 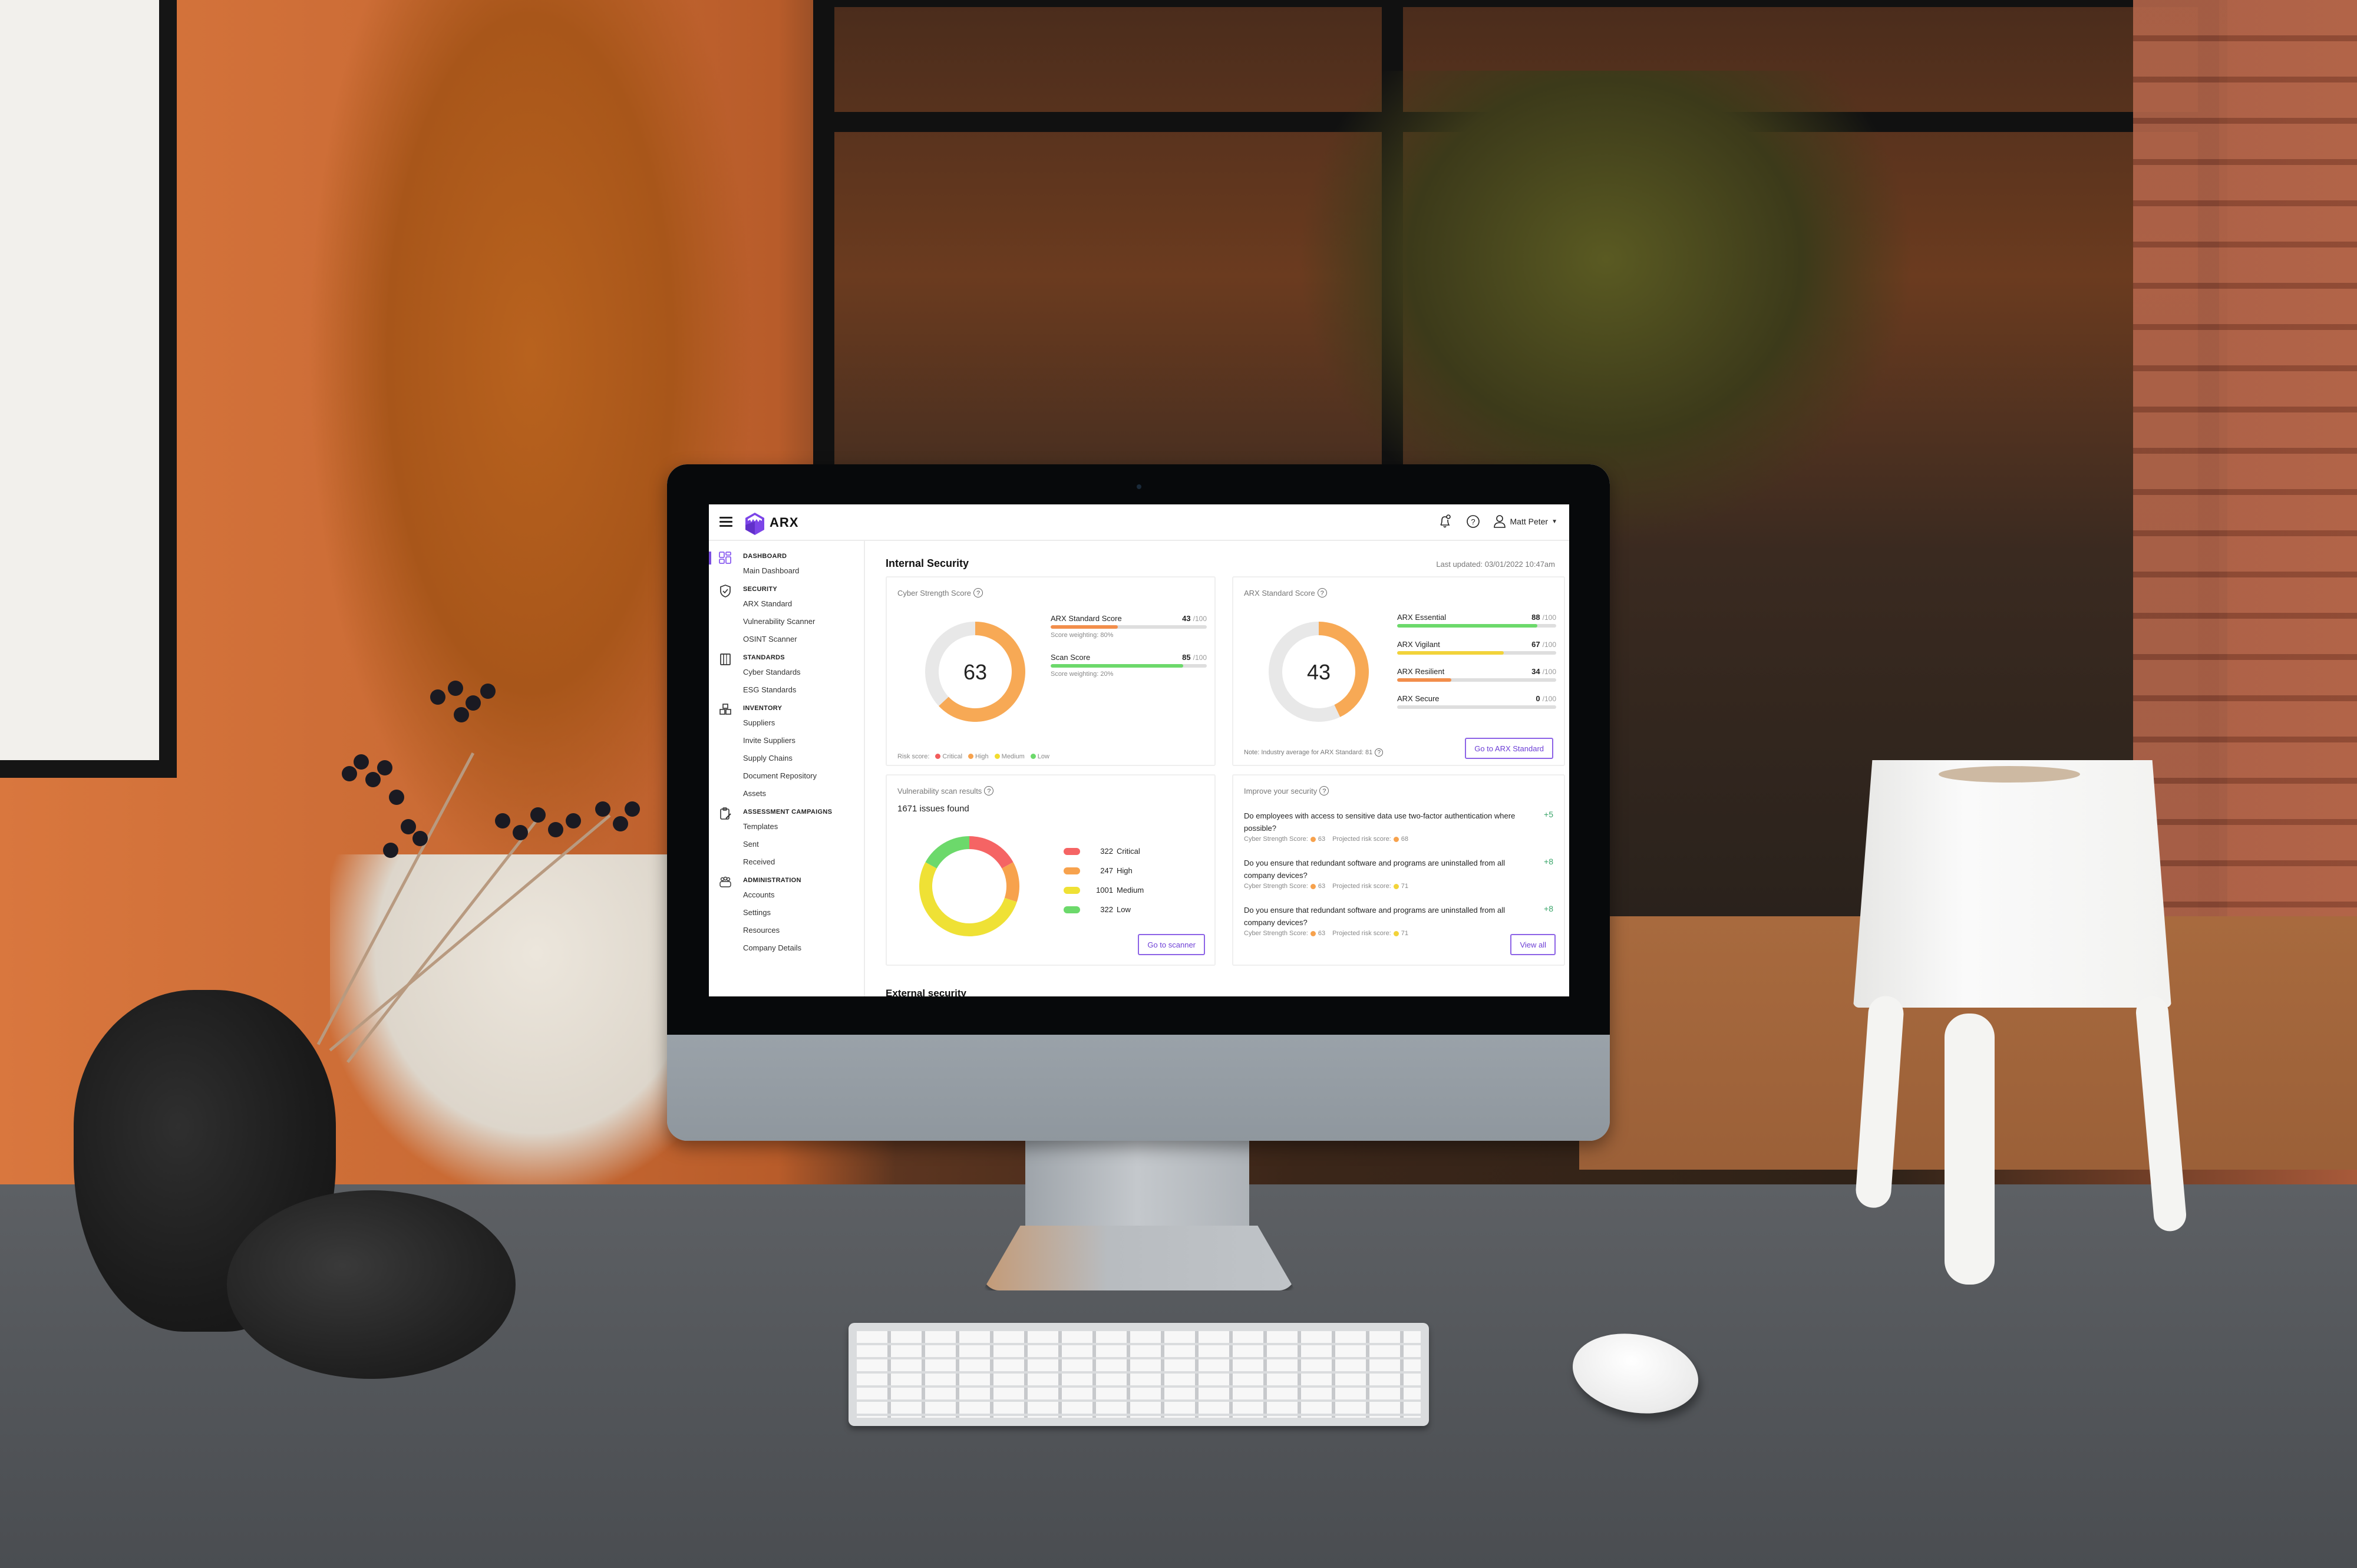 What do you see at coordinates (1549, 908) in the screenshot?
I see `score-gain: +8` at bounding box center [1549, 908].